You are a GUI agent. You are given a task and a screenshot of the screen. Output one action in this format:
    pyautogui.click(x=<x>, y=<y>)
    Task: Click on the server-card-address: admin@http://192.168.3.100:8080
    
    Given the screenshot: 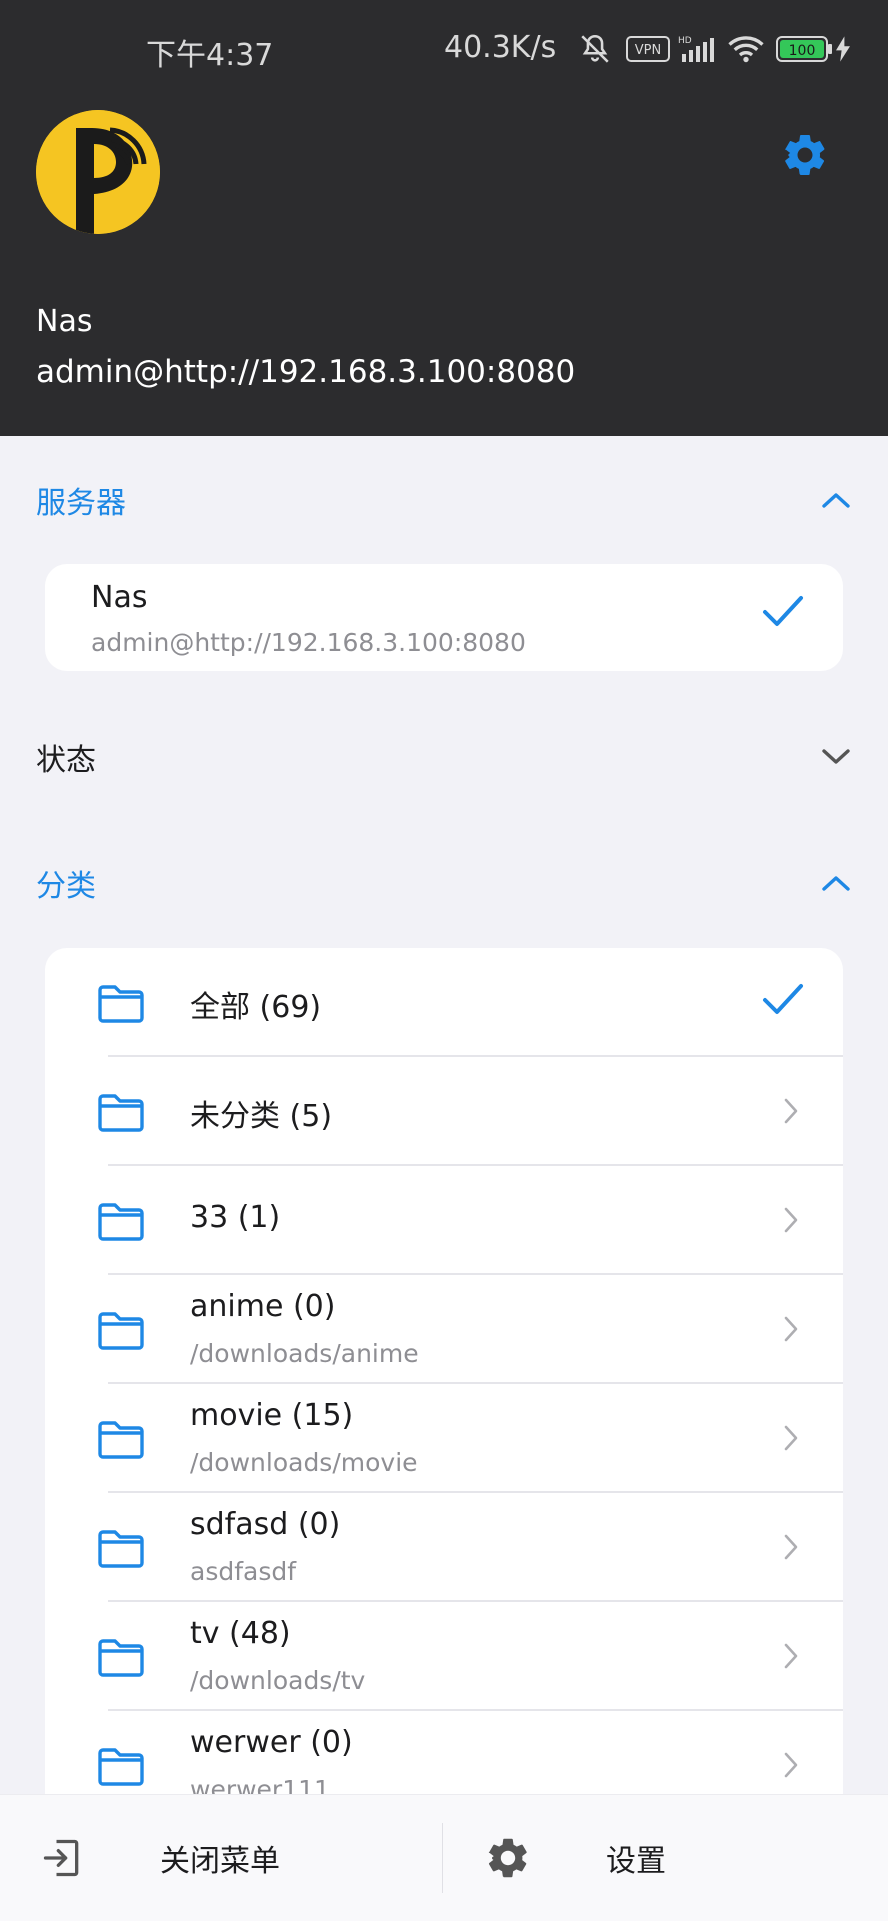 What is the action you would take?
    pyautogui.click(x=308, y=642)
    